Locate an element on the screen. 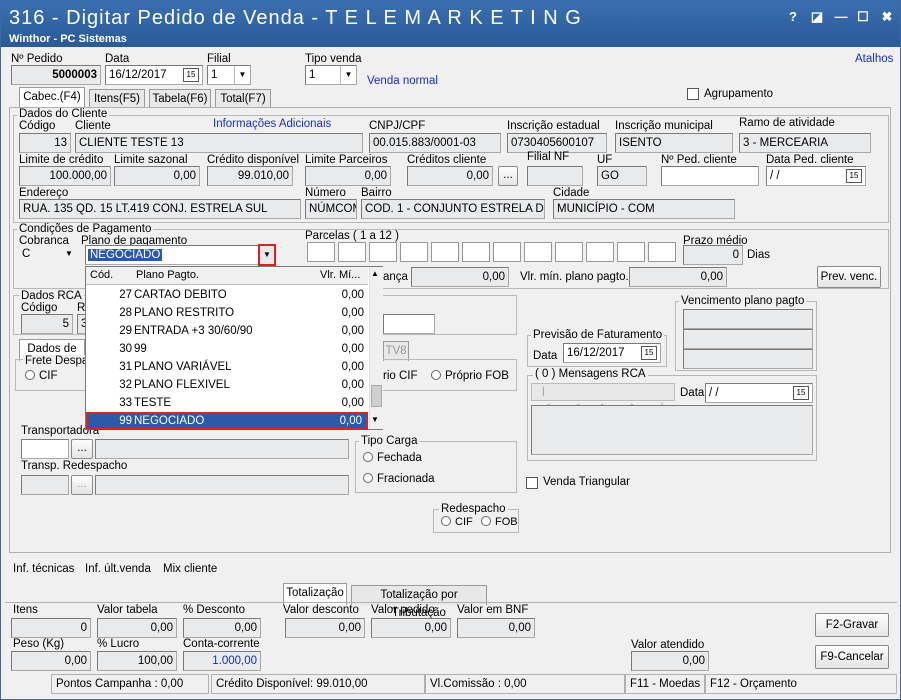 The width and height of the screenshot is (901, 700). status-f11: F11 - Moedas is located at coordinates (665, 684).